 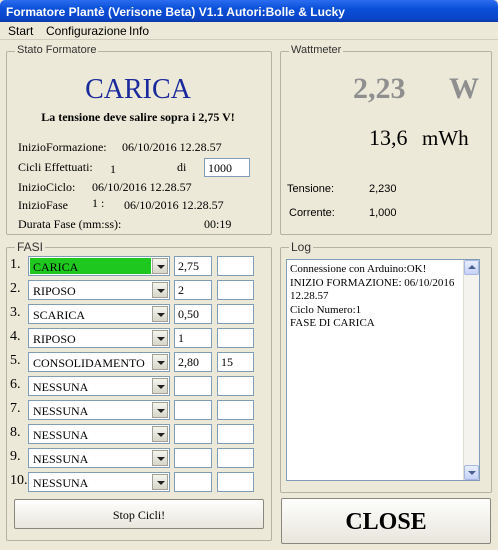 I want to click on phase-select: CONSOLIDAMENTO, so click(x=99, y=362).